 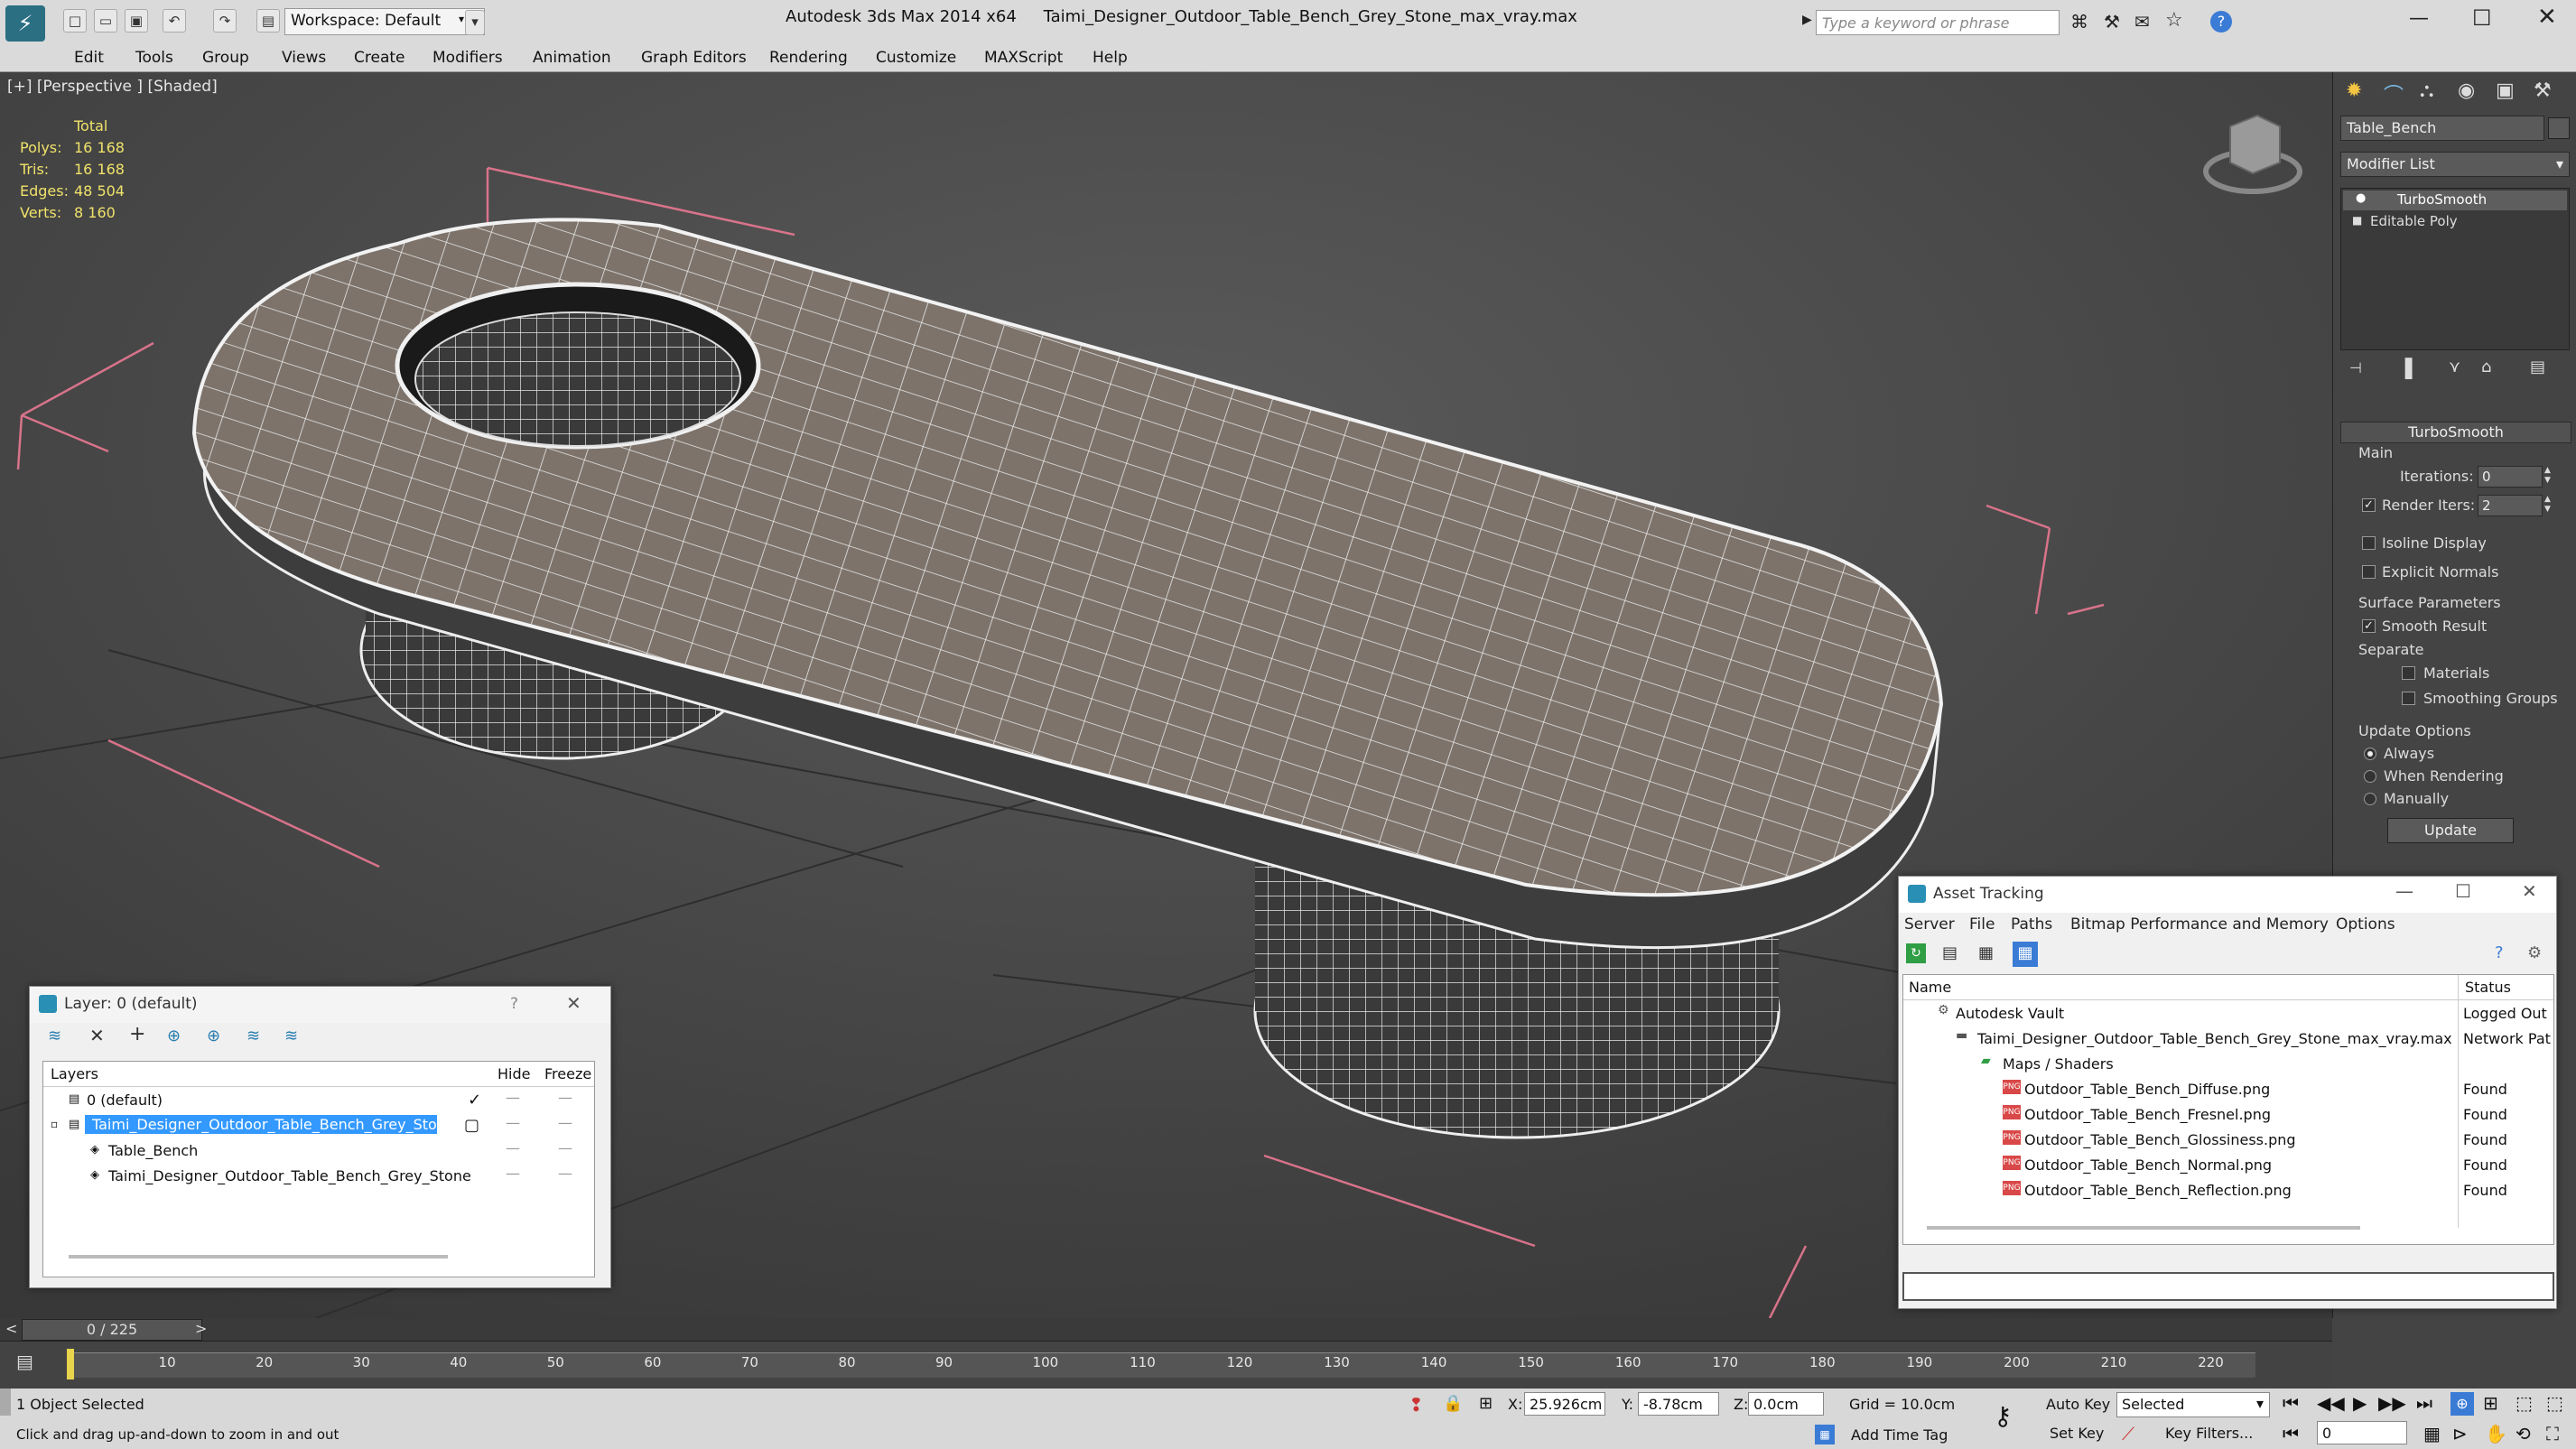 What do you see at coordinates (318, 1101) in the screenshot?
I see `layer-row-default: ▤ 0 (default) ✓ — —` at bounding box center [318, 1101].